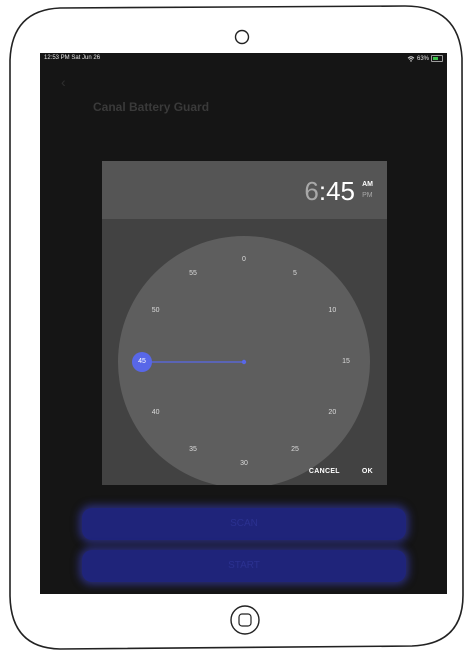  What do you see at coordinates (367, 471) in the screenshot?
I see `ok-button: OK` at bounding box center [367, 471].